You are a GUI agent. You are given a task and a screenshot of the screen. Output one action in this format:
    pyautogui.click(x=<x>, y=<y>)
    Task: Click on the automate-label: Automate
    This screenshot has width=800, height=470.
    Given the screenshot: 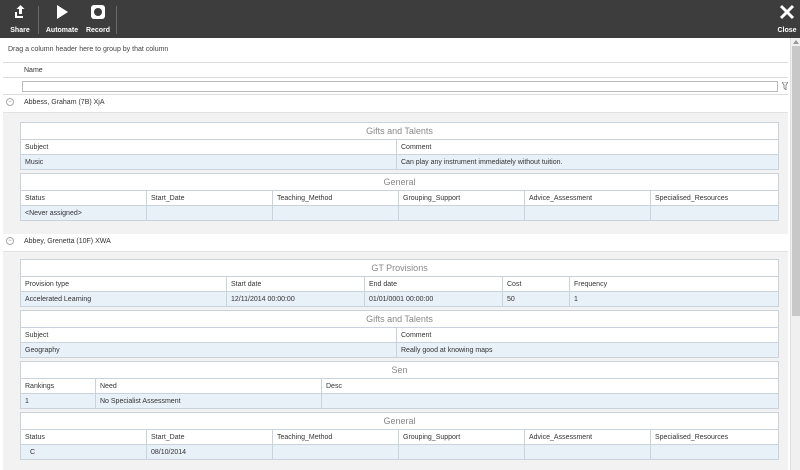 What is the action you would take?
    pyautogui.click(x=62, y=30)
    